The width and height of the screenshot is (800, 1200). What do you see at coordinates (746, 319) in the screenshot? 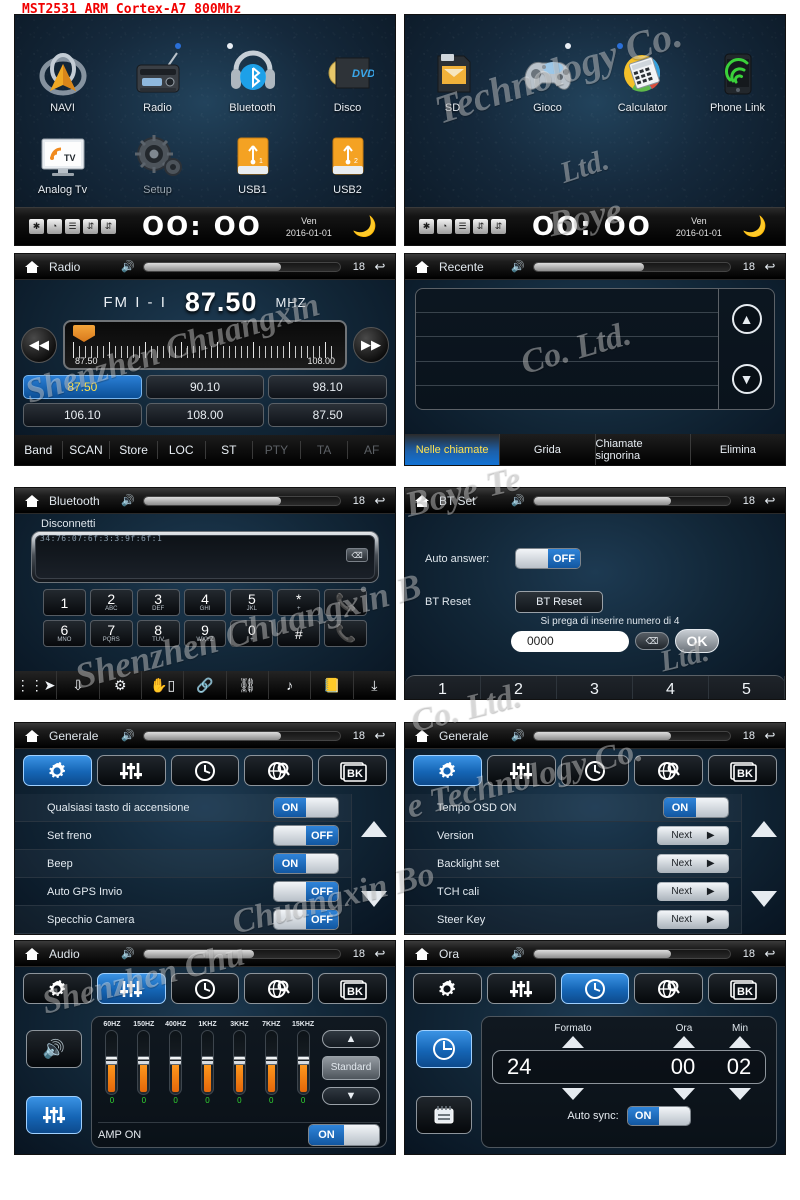
I see `up-arrow-icon: ▲` at bounding box center [746, 319].